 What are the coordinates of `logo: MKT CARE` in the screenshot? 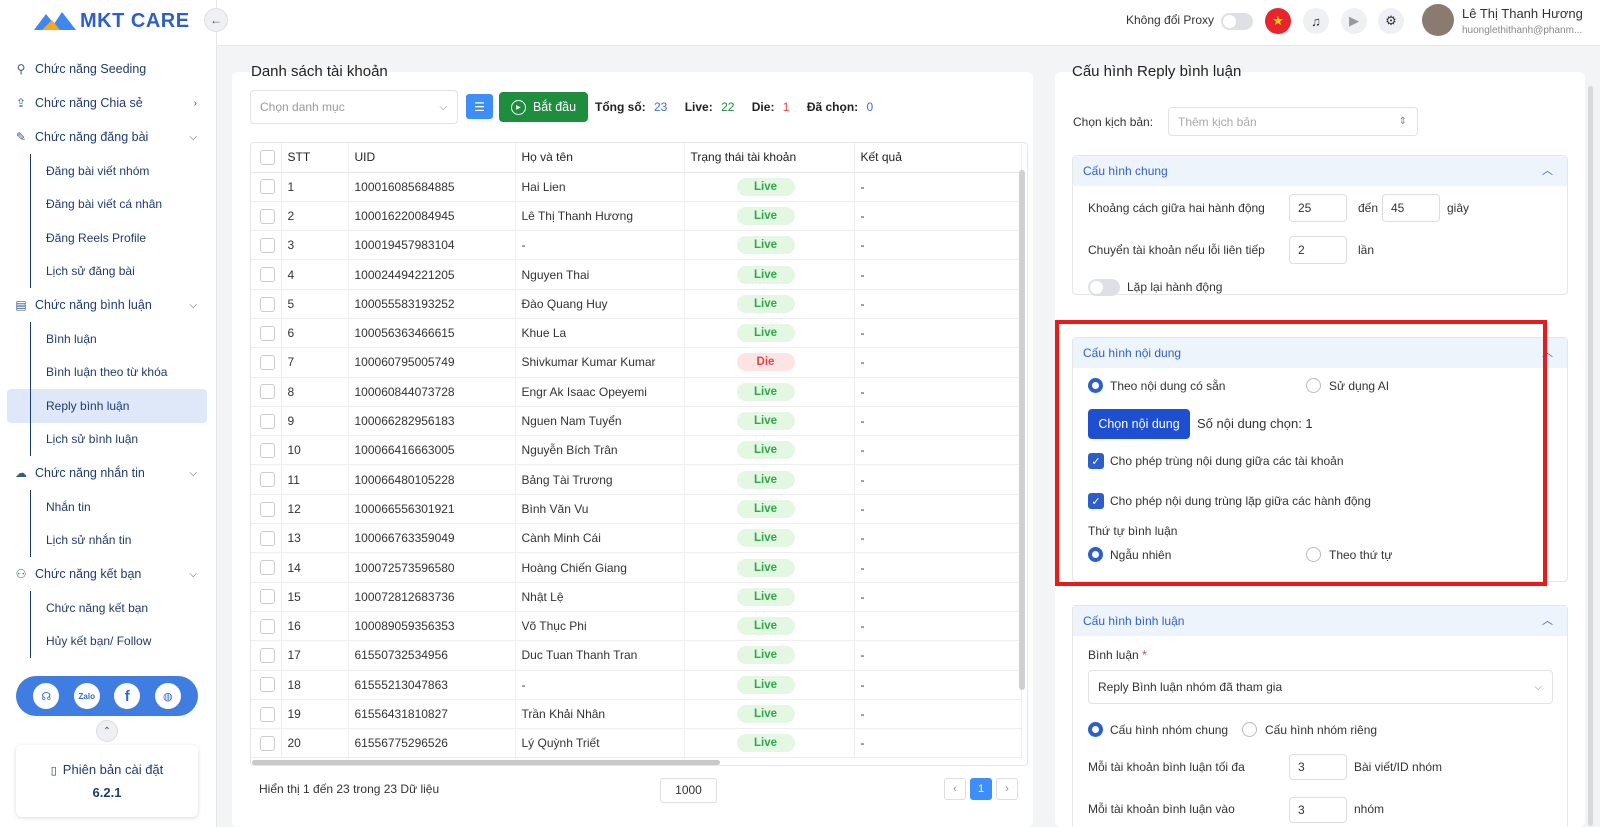 It's located at (111, 21).